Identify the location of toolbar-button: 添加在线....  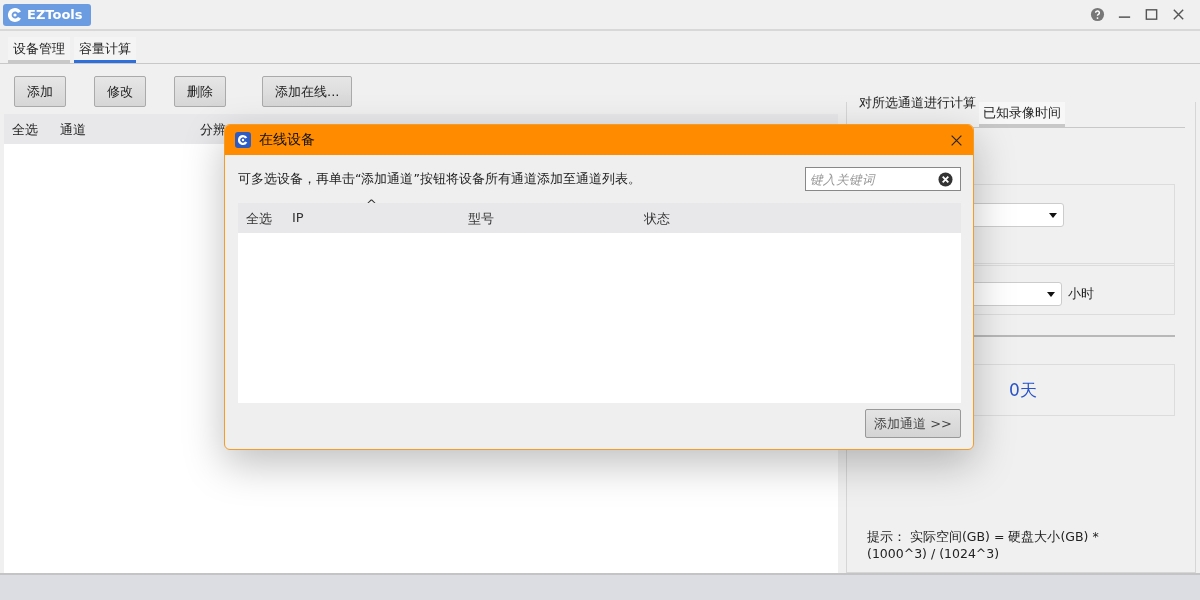
(307, 92).